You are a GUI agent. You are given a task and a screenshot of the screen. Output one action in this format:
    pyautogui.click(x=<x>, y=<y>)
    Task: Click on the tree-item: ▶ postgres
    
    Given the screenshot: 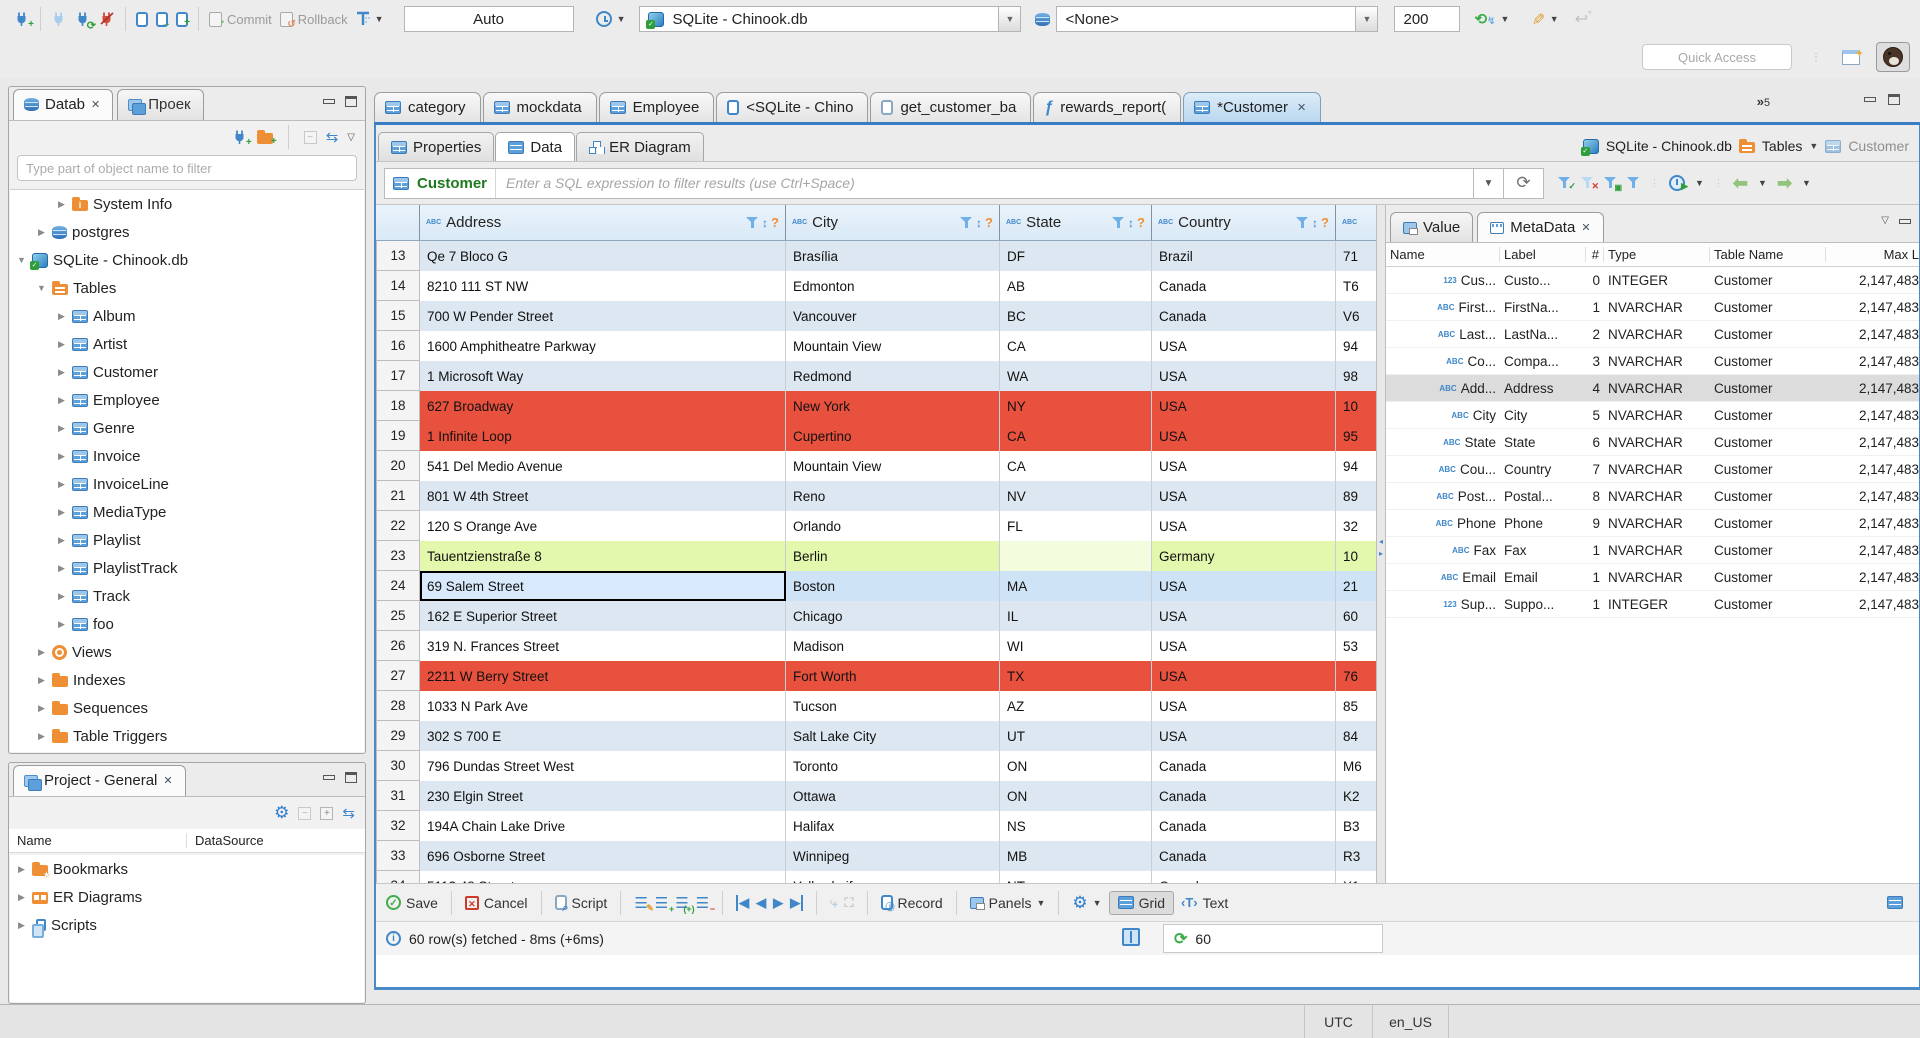 What is the action you would take?
    pyautogui.click(x=187, y=232)
    